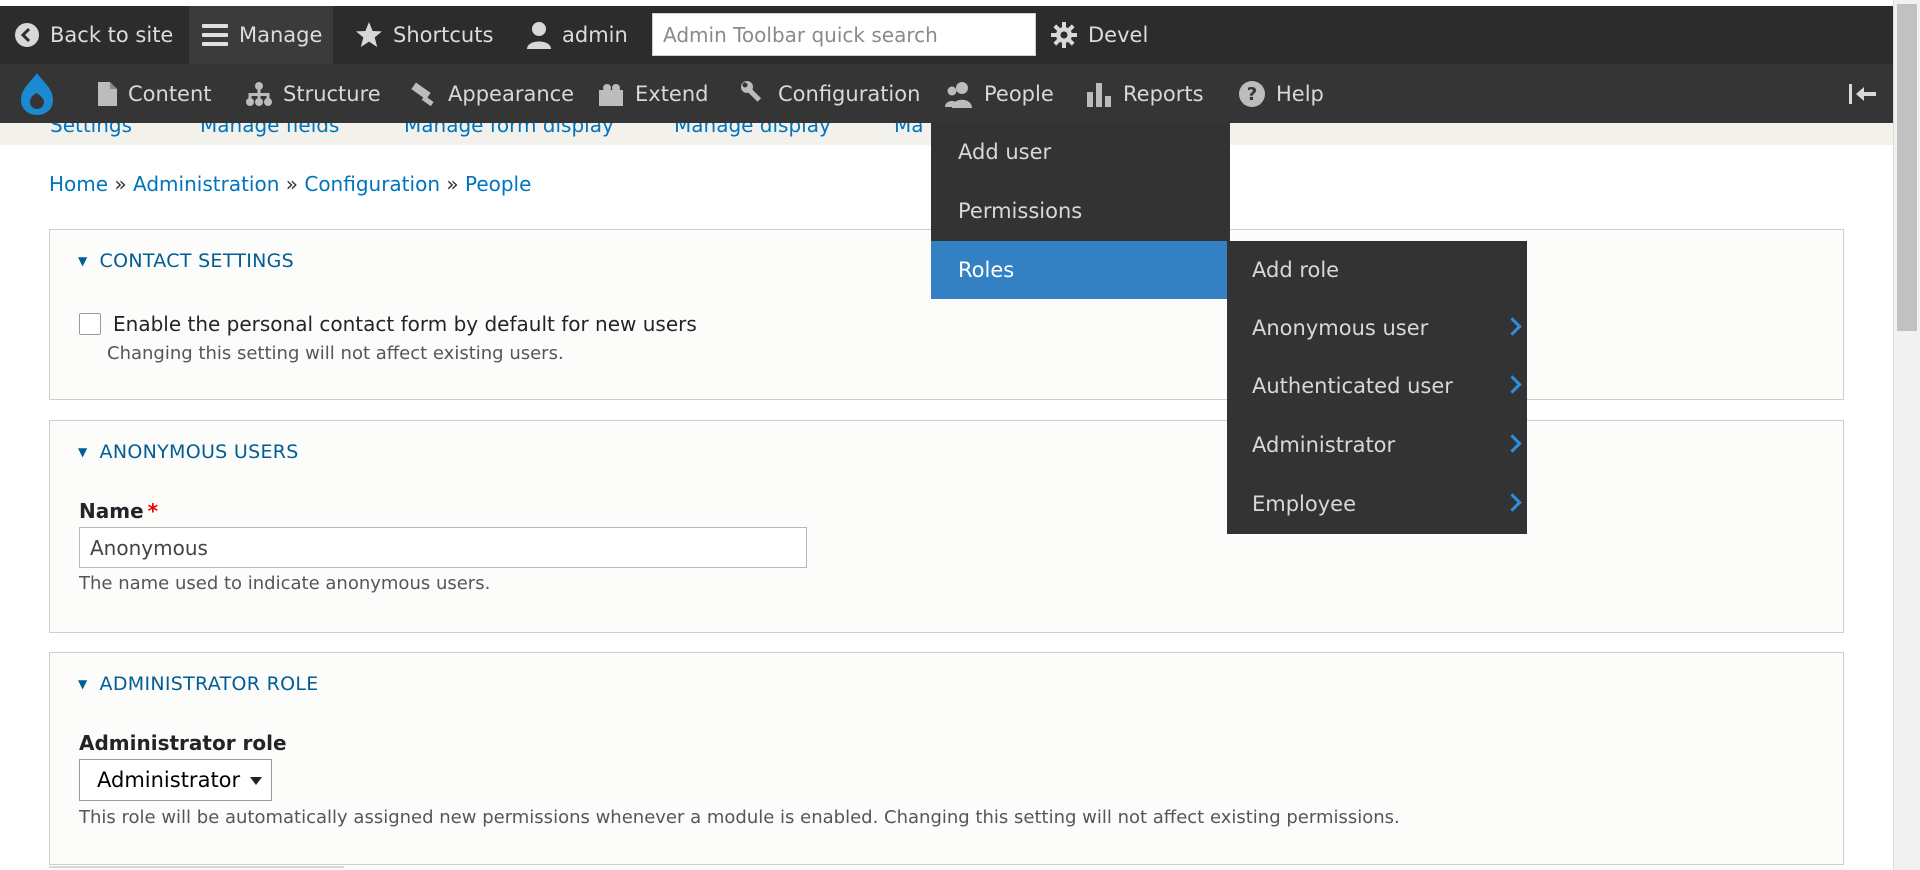 The image size is (1920, 870). What do you see at coordinates (281, 35) in the screenshot?
I see `manage-label: Manage` at bounding box center [281, 35].